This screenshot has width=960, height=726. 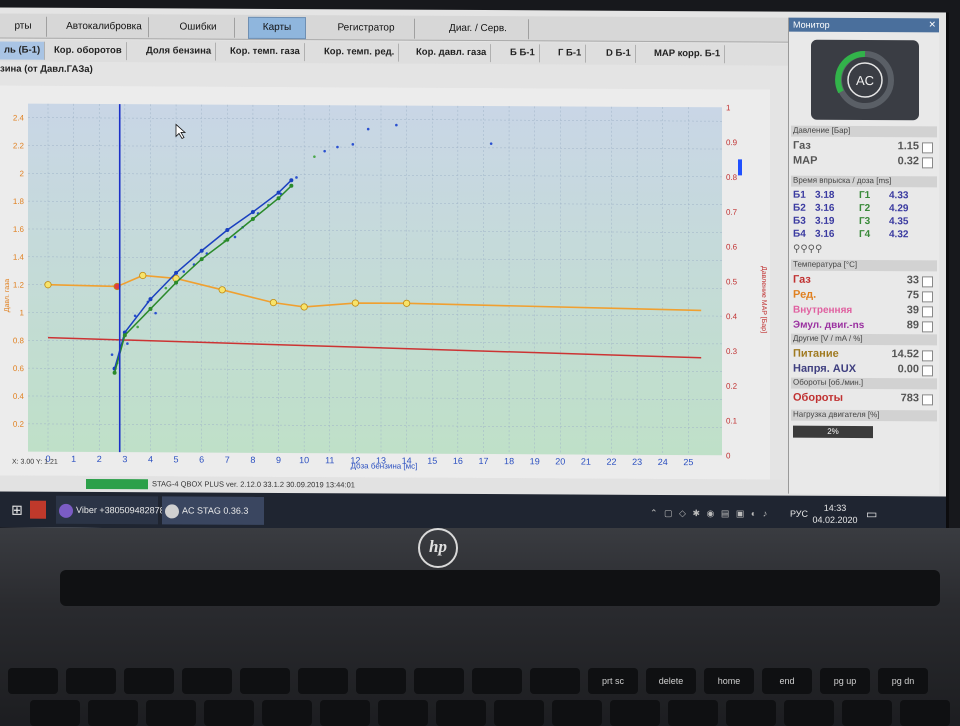 I want to click on section-rpm: Обороты [об./мин.], so click(x=864, y=383).